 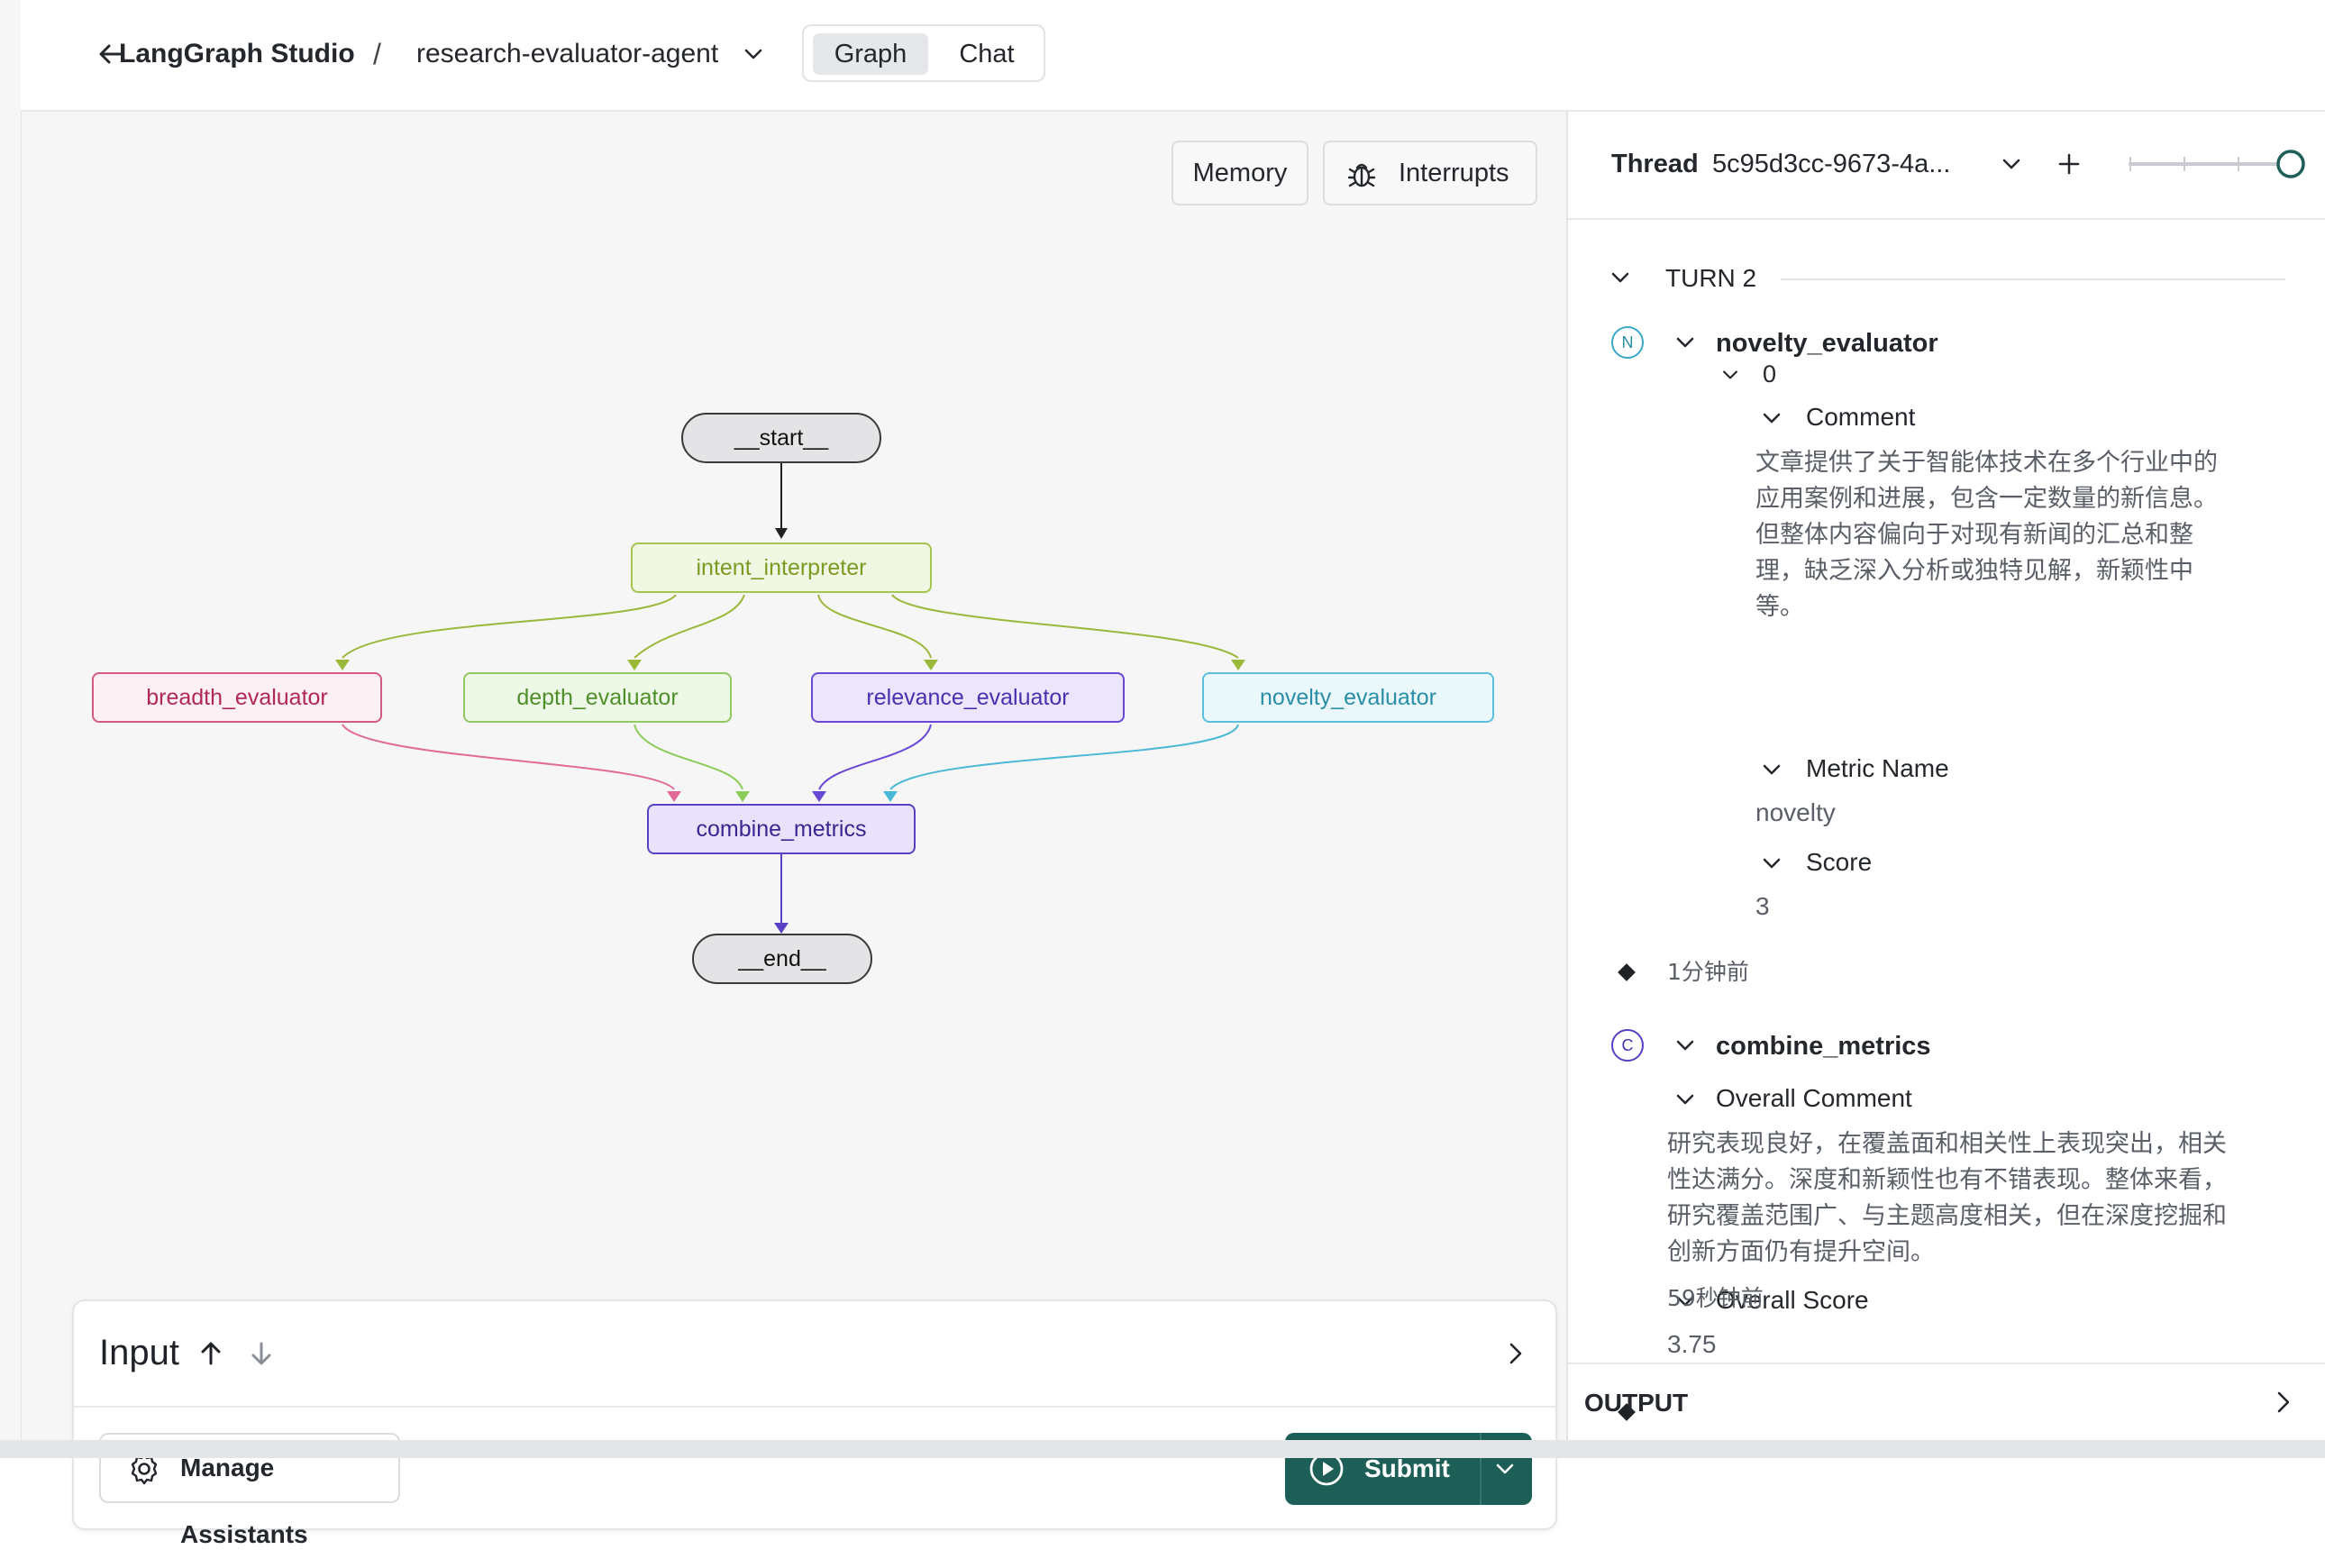 I want to click on edge-breadth-combine, so click(x=508, y=757).